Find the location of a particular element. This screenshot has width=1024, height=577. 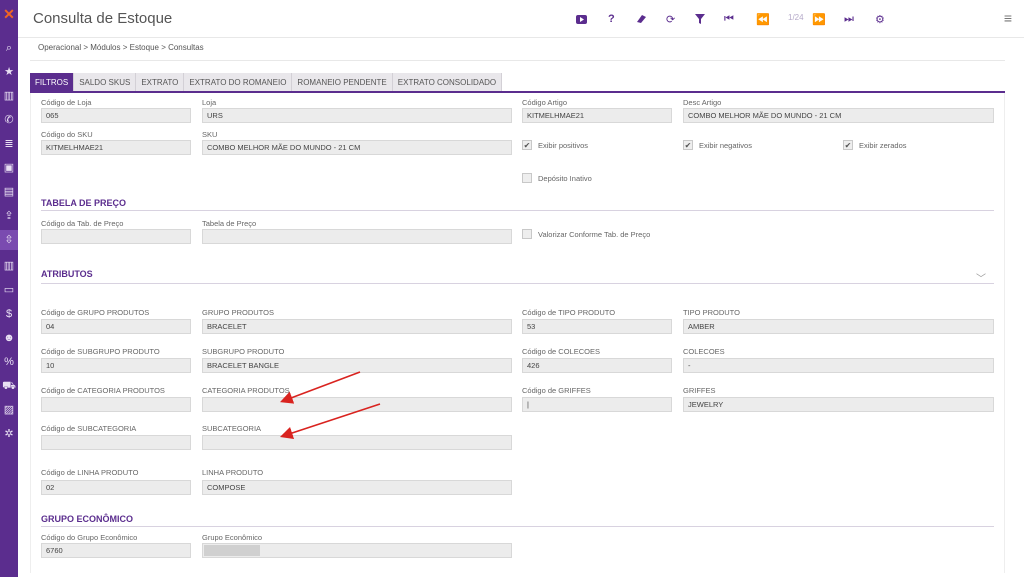

pager-count: 1/24 is located at coordinates (796, 17).